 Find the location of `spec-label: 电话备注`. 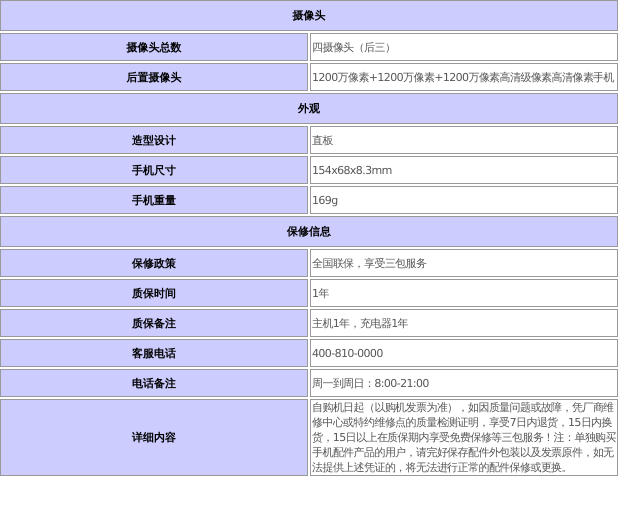

spec-label: 电话备注 is located at coordinates (154, 383).